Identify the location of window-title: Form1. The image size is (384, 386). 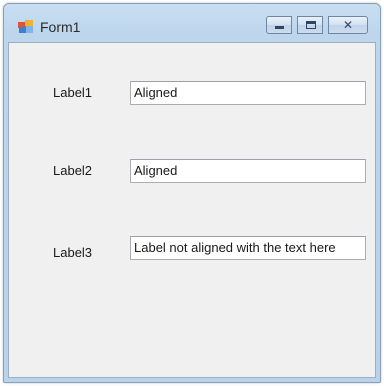
(60, 27).